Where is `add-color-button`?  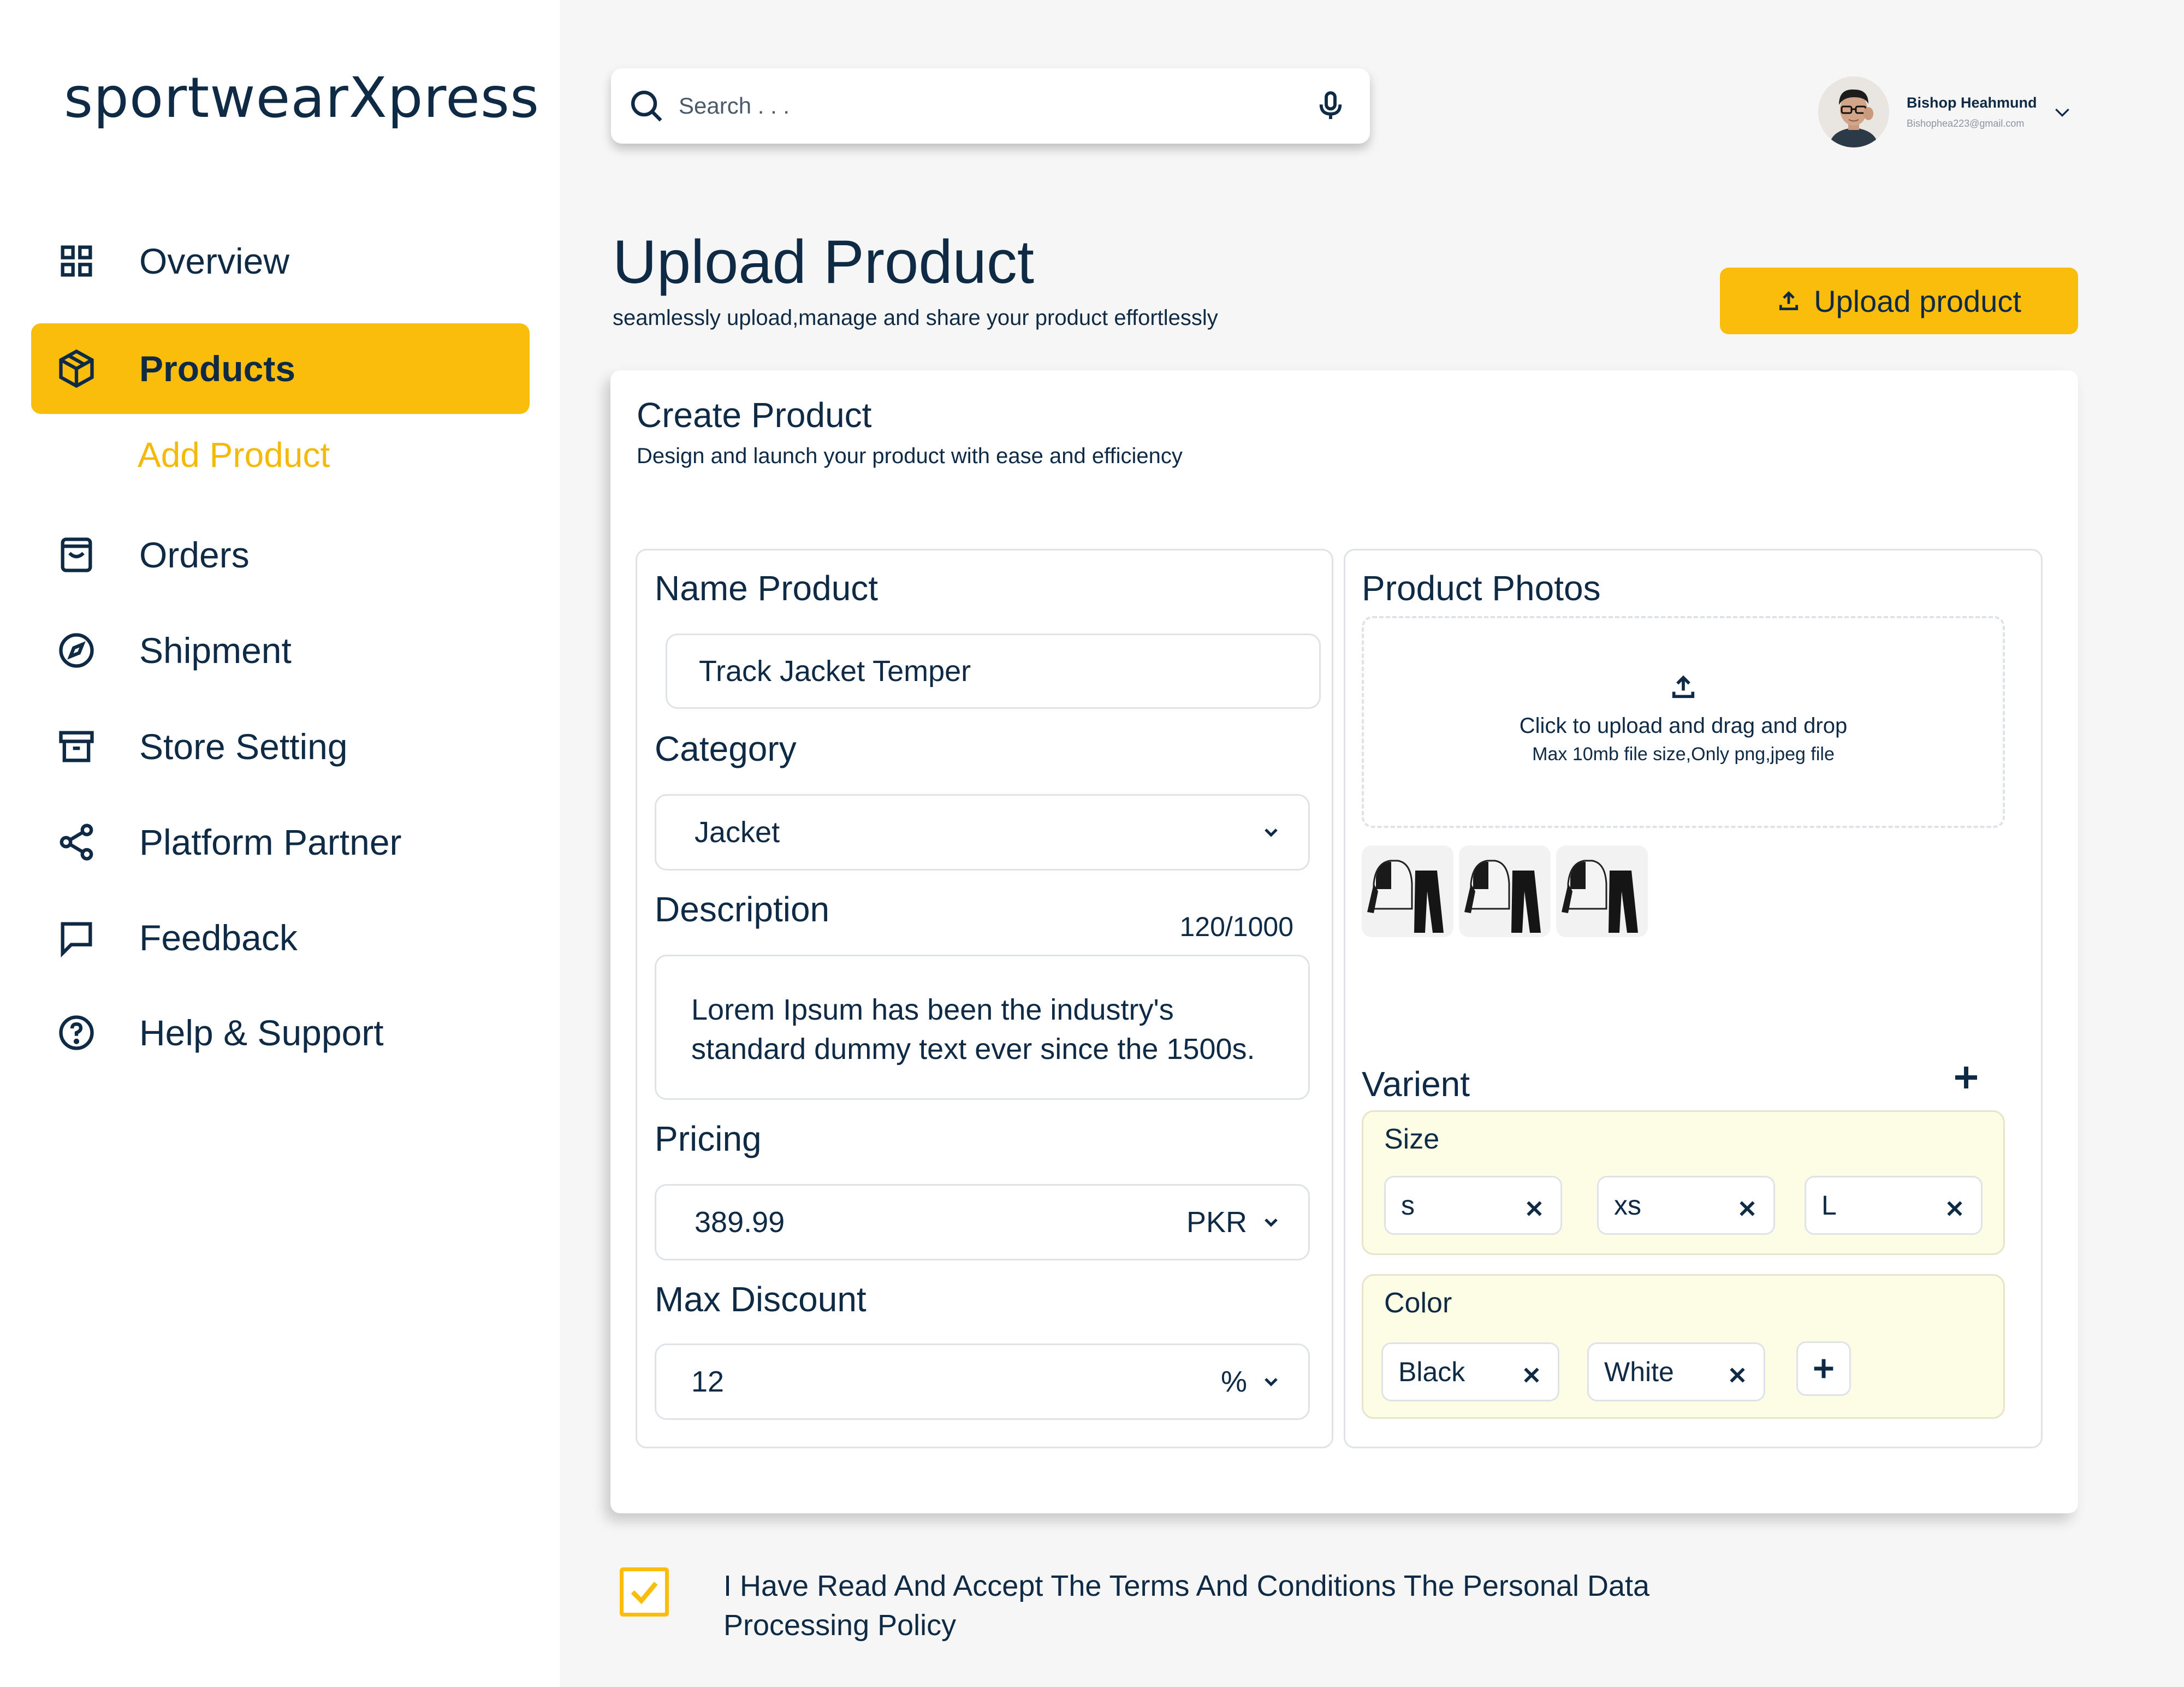 add-color-button is located at coordinates (1824, 1368).